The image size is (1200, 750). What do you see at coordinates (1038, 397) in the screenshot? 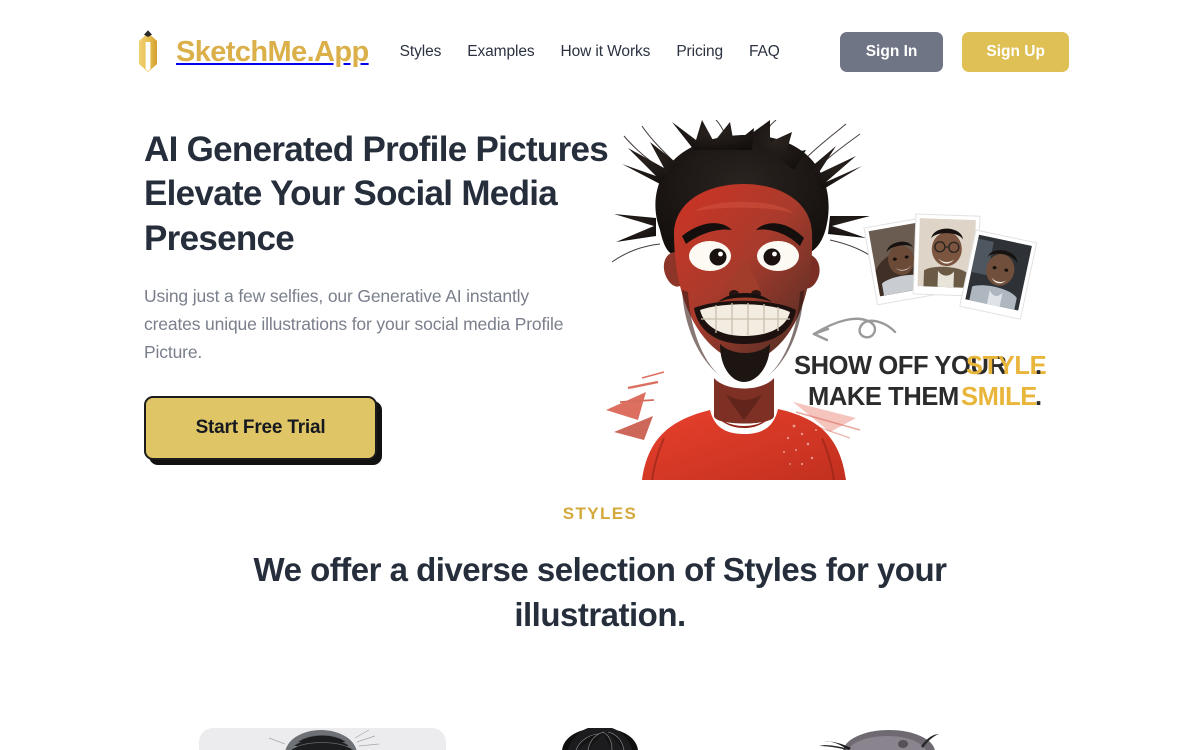
I see `tagline-line2-period: .` at bounding box center [1038, 397].